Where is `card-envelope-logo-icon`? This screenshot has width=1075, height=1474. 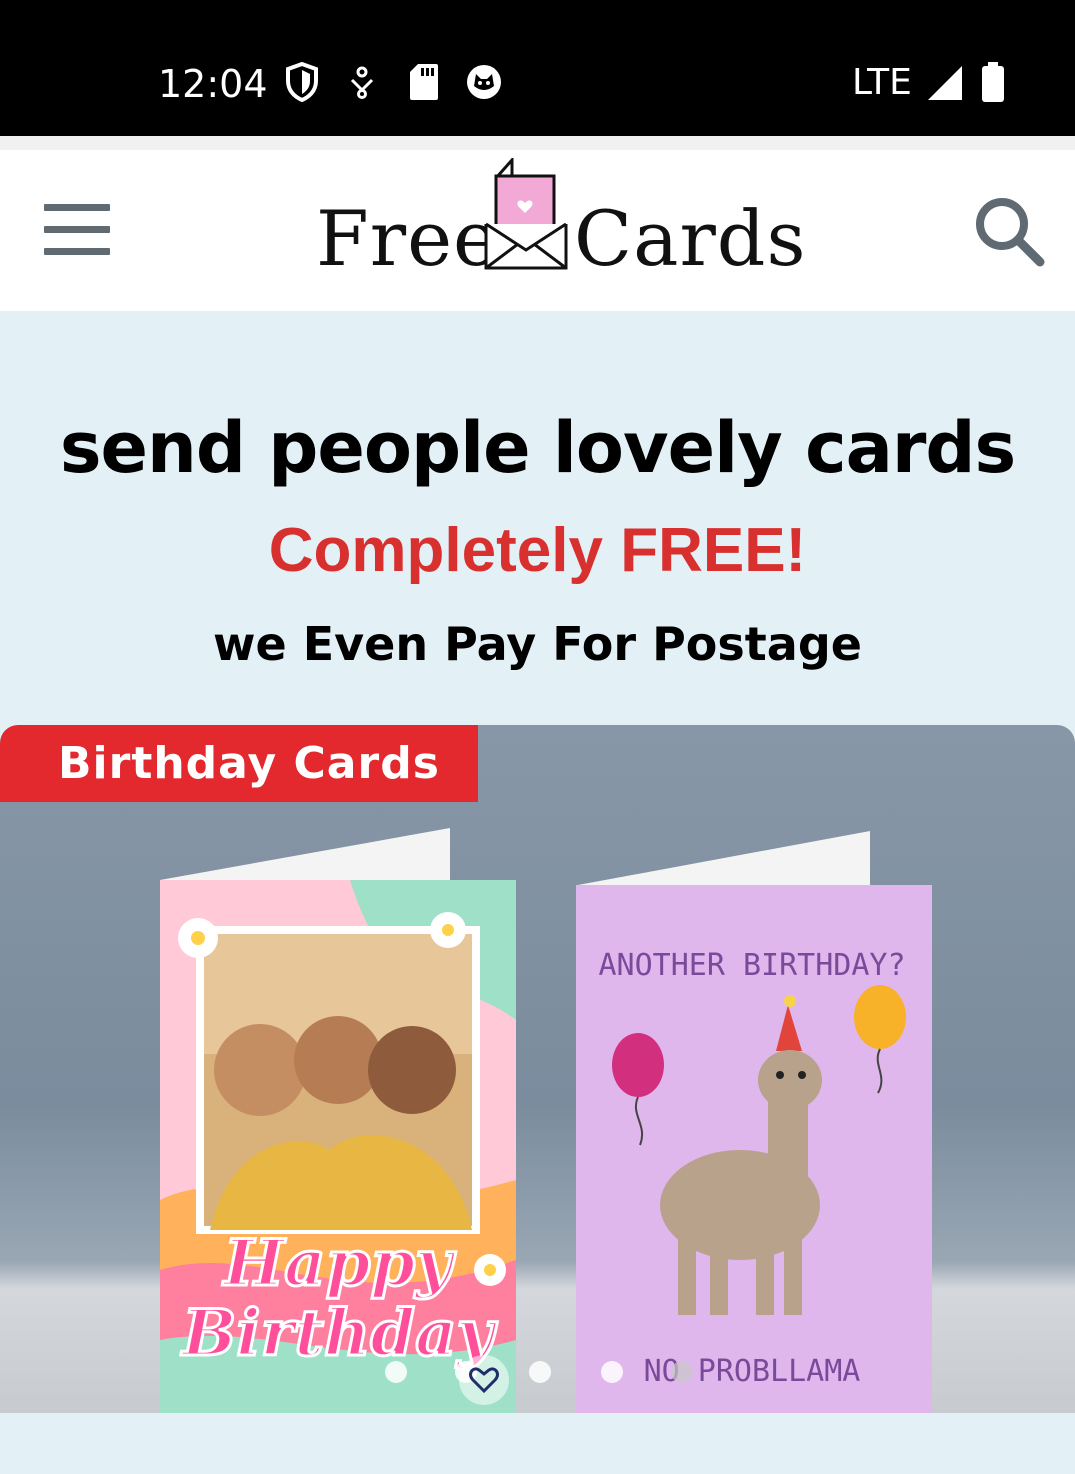 card-envelope-logo-icon is located at coordinates (526, 214).